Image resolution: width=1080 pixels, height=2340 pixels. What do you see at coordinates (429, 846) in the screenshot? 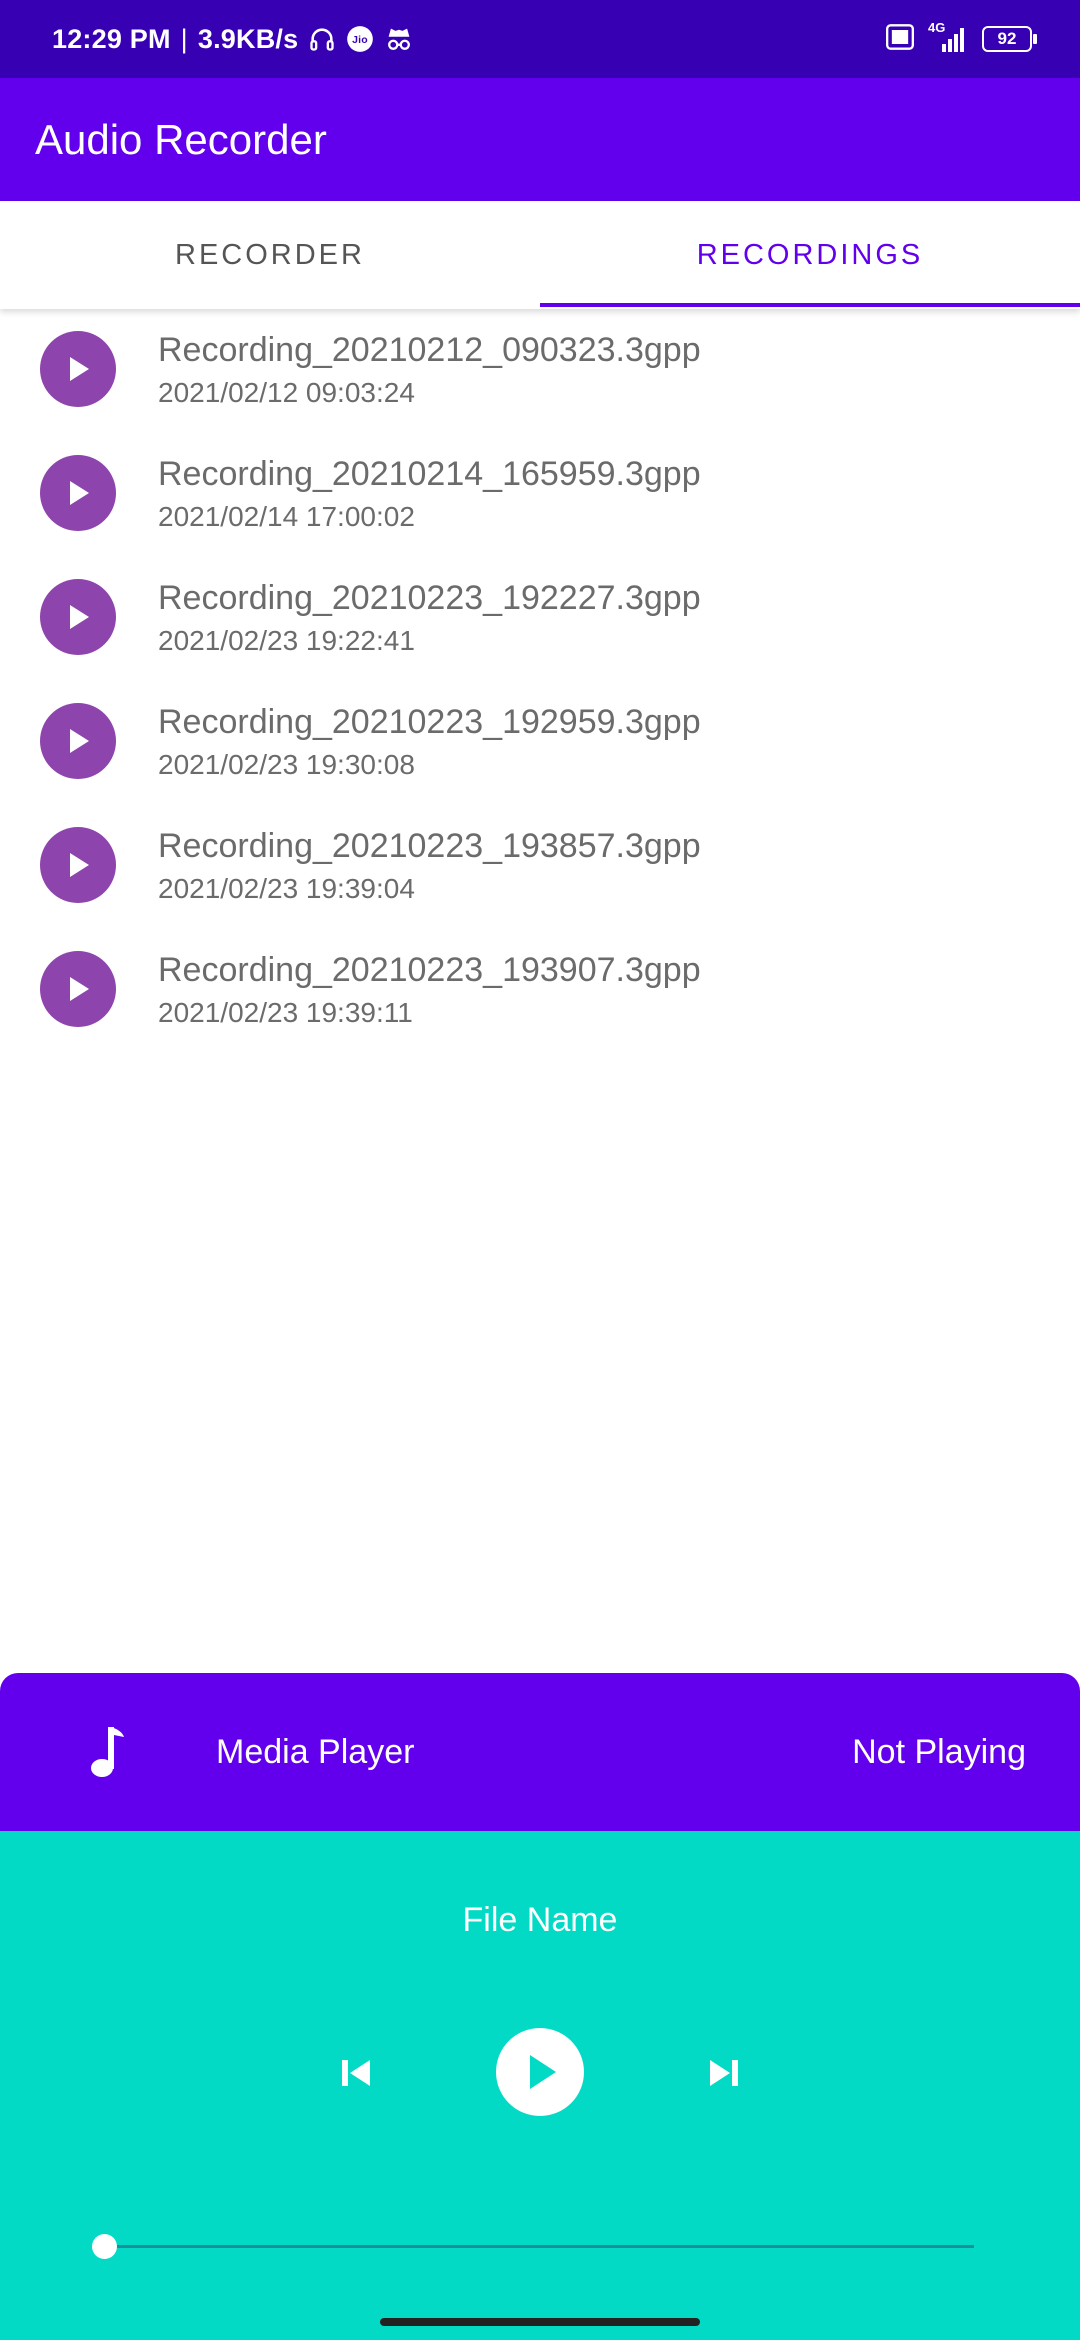
I see `recording-name: Recording_20210223_193857.3gpp` at bounding box center [429, 846].